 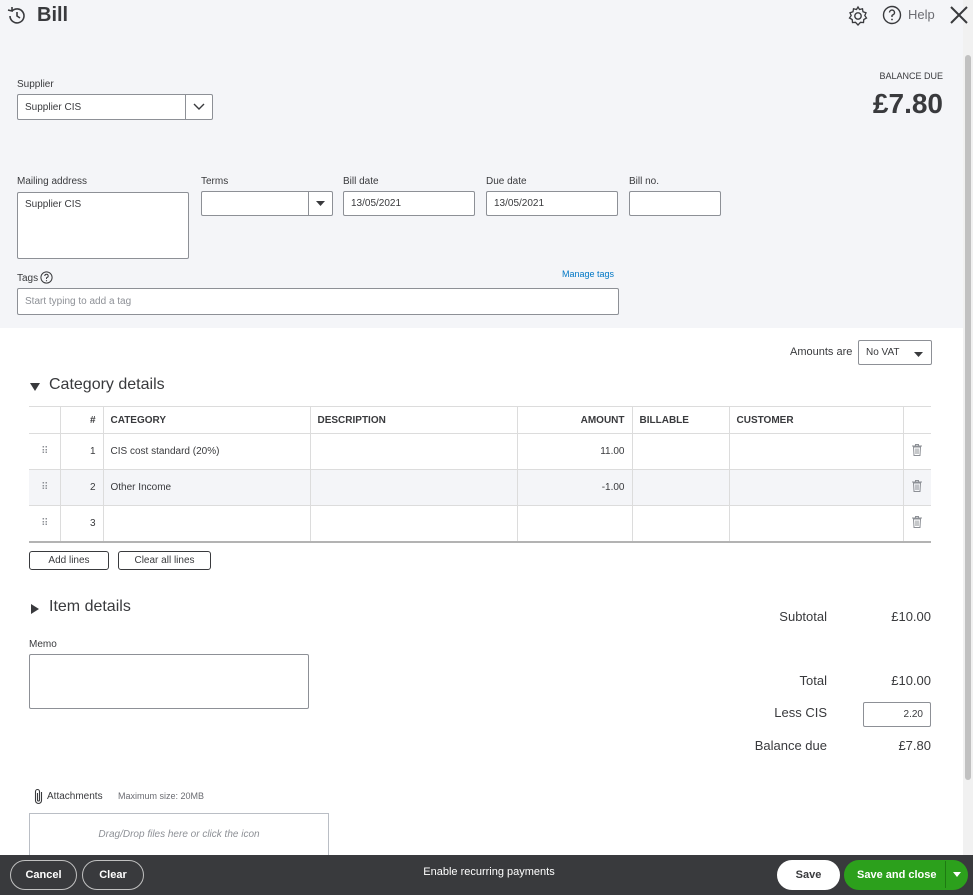 What do you see at coordinates (207, 451) in the screenshot?
I see `row-category: CIS cost standard (20%)` at bounding box center [207, 451].